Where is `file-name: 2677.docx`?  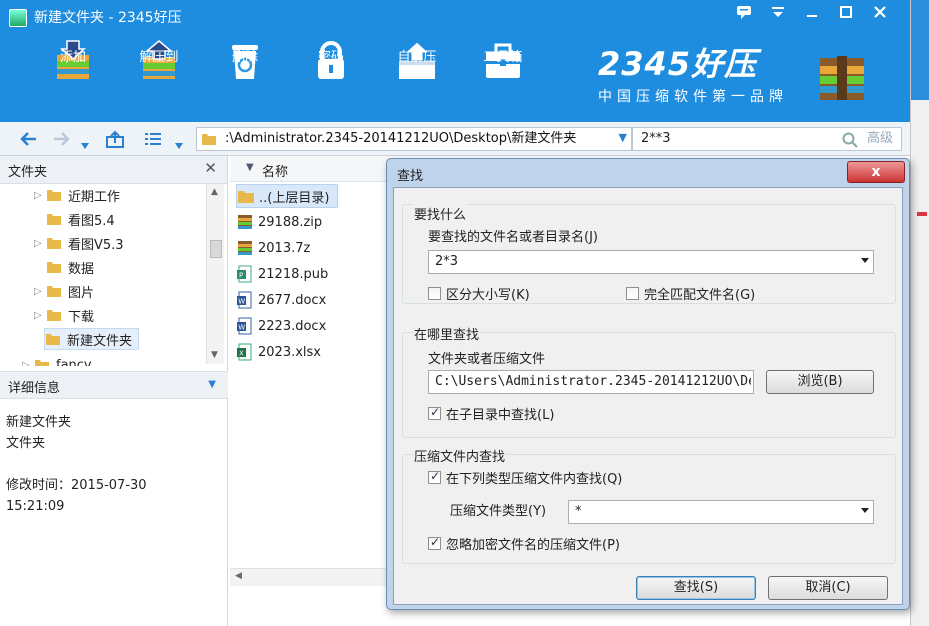 file-name: 2677.docx is located at coordinates (292, 300).